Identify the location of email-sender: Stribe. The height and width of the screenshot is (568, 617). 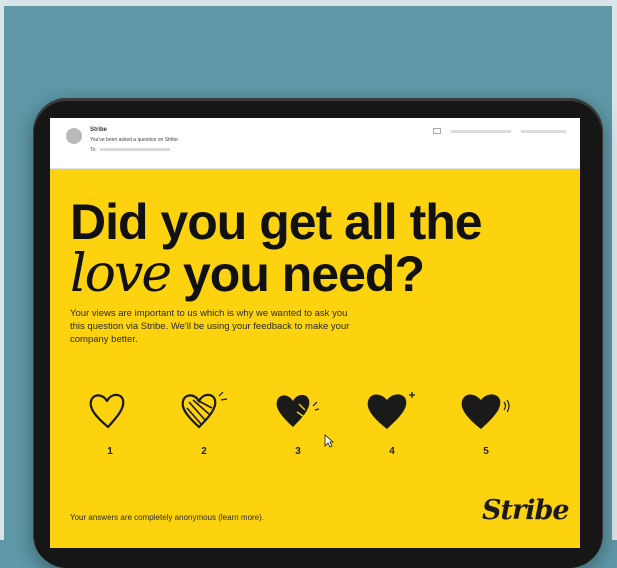
(99, 130).